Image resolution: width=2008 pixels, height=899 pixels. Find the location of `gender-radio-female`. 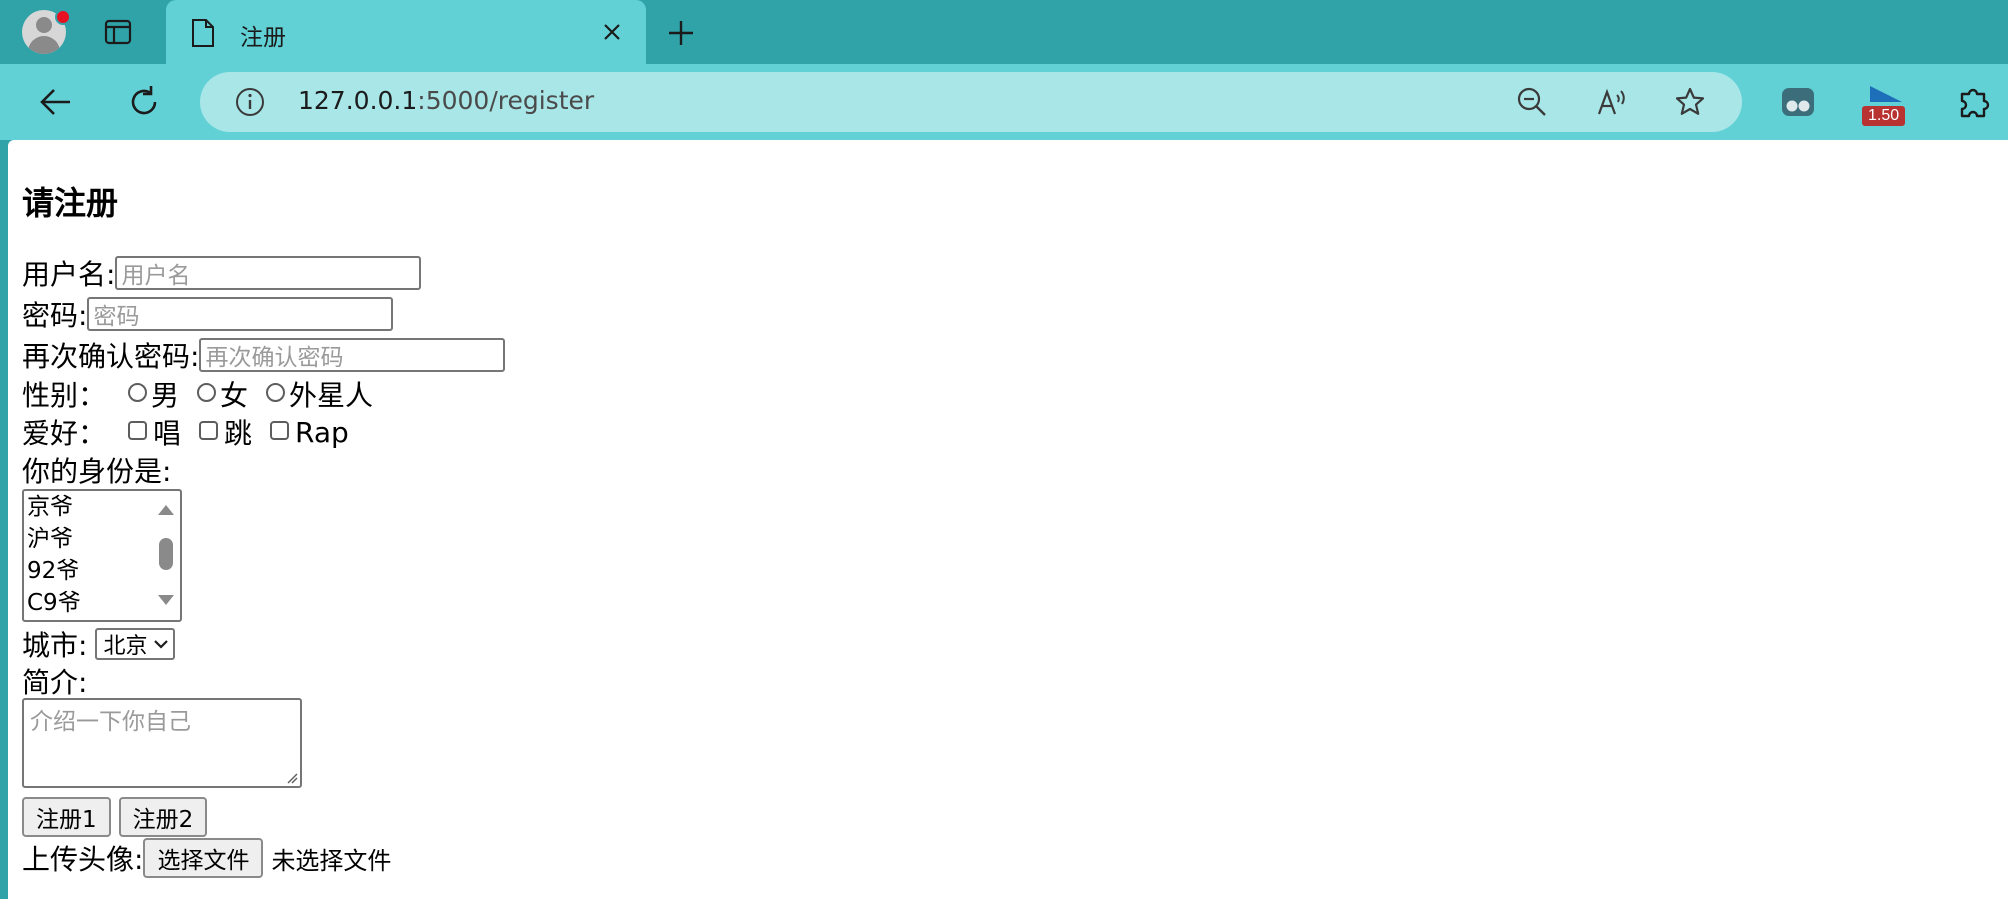

gender-radio-female is located at coordinates (207, 392).